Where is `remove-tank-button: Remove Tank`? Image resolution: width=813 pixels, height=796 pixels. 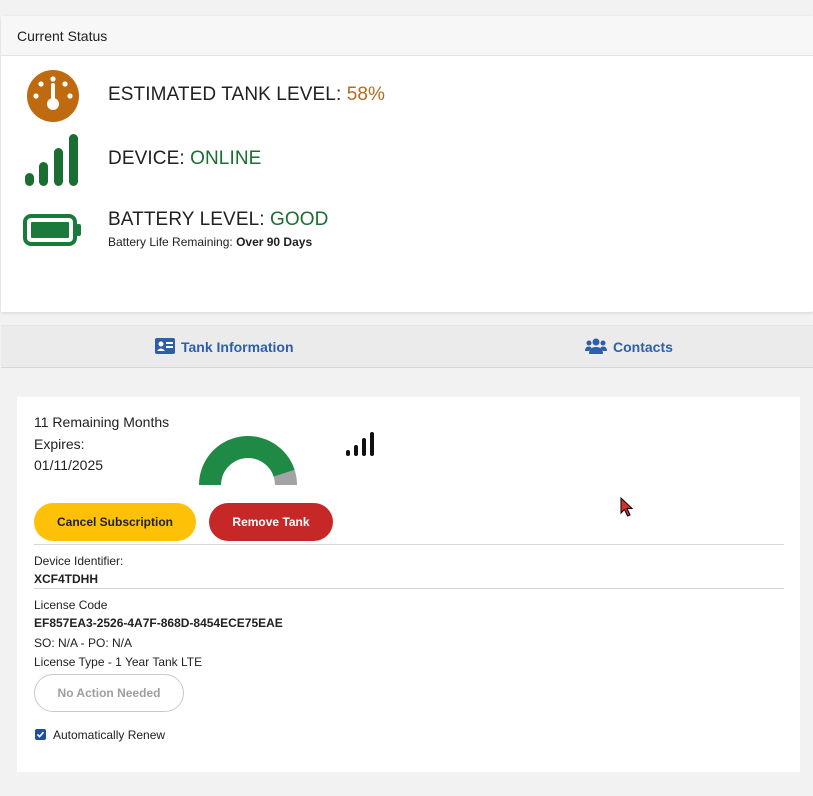
remove-tank-button: Remove Tank is located at coordinates (271, 522).